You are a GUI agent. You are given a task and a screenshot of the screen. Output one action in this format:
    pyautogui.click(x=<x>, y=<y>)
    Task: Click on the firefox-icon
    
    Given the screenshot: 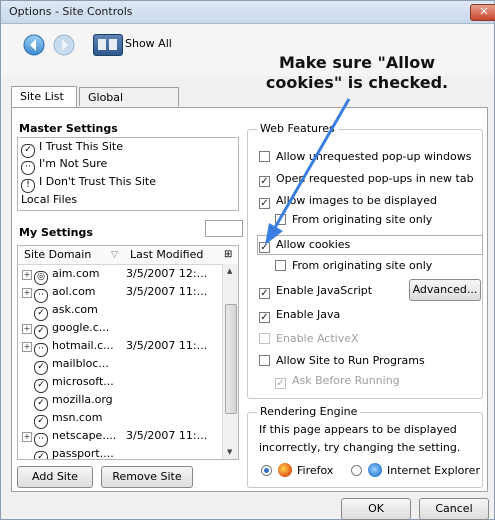 What is the action you would take?
    pyautogui.click(x=284, y=470)
    